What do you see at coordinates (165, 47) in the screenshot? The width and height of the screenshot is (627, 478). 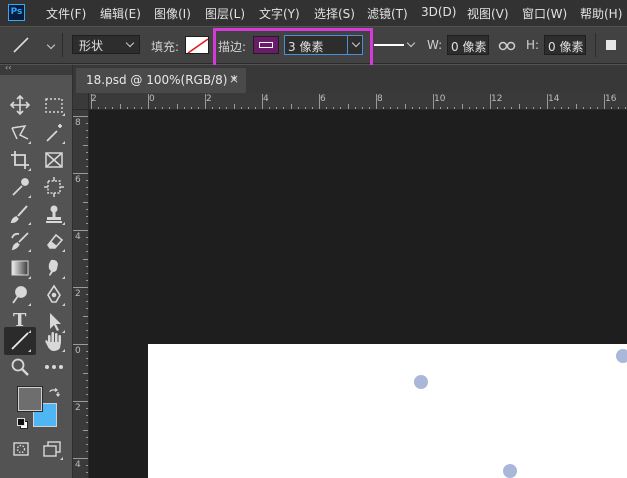 I see `fill-label: 填充:` at bounding box center [165, 47].